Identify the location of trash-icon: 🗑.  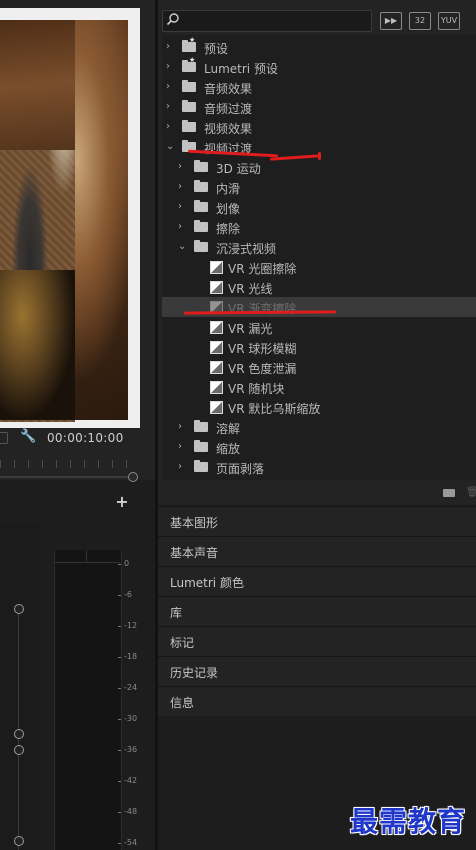
(471, 493).